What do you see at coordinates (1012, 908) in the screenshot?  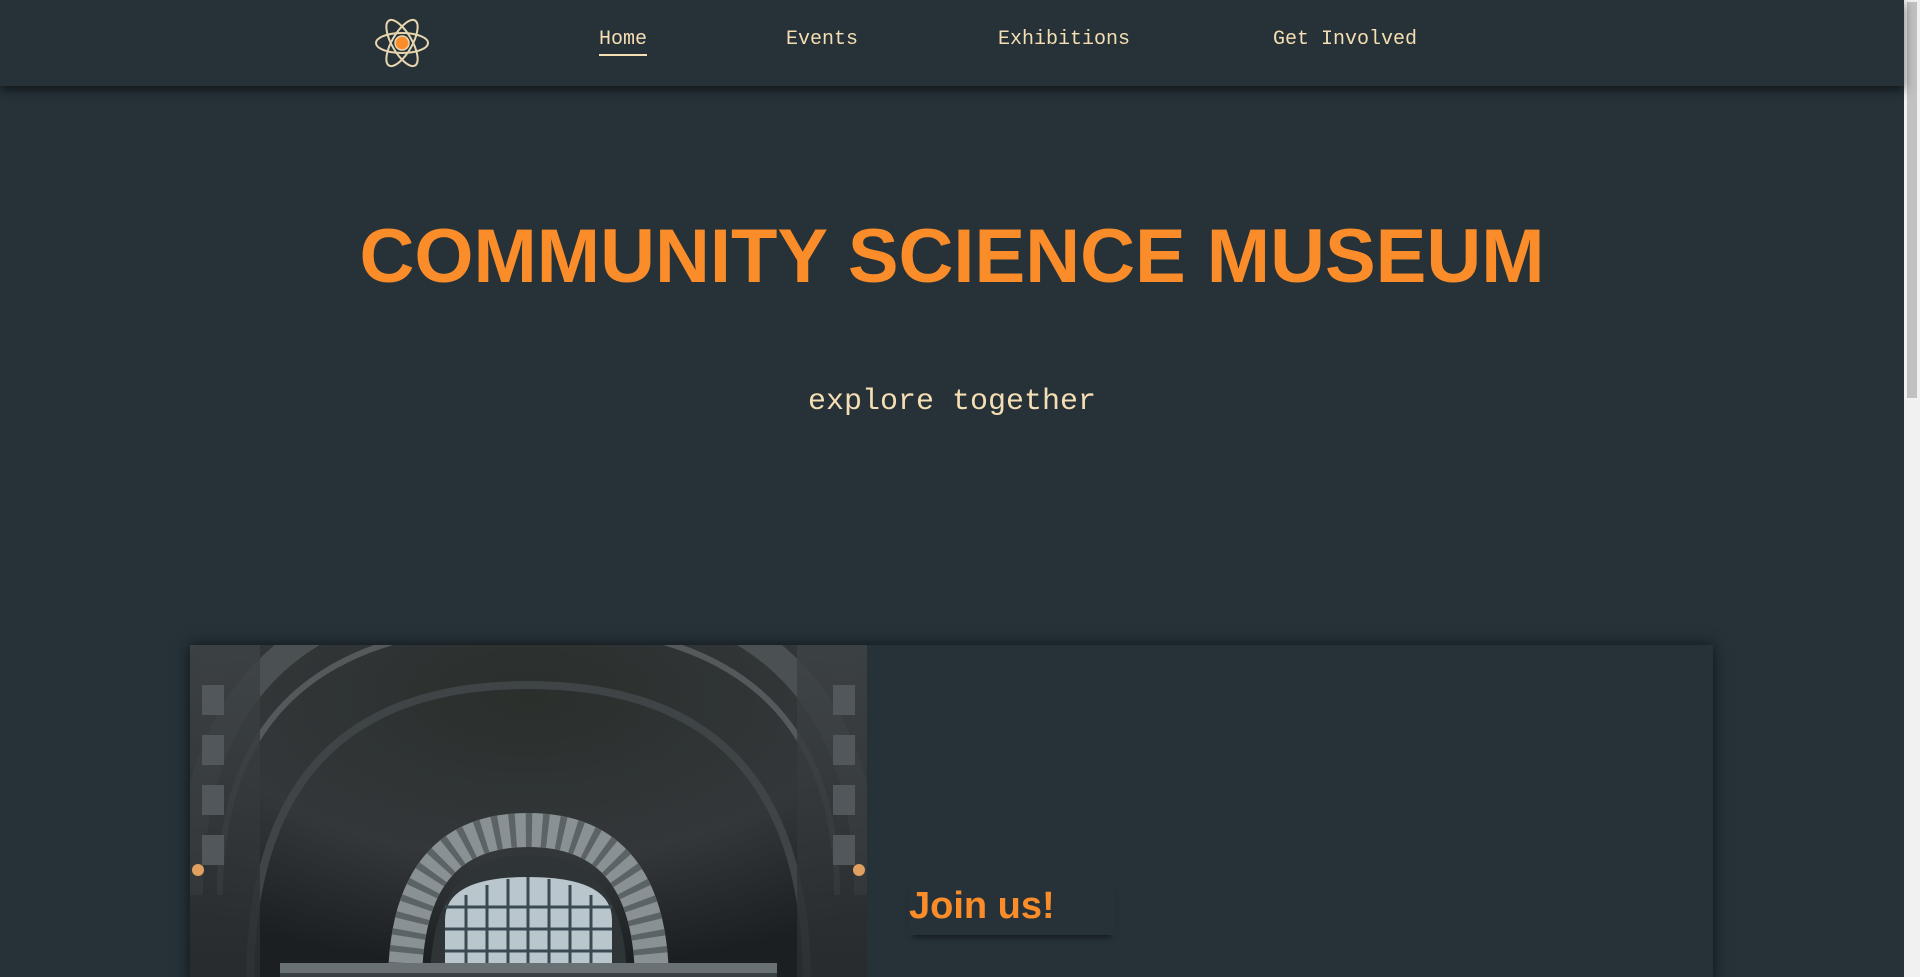 I see `card-heading: Join us!` at bounding box center [1012, 908].